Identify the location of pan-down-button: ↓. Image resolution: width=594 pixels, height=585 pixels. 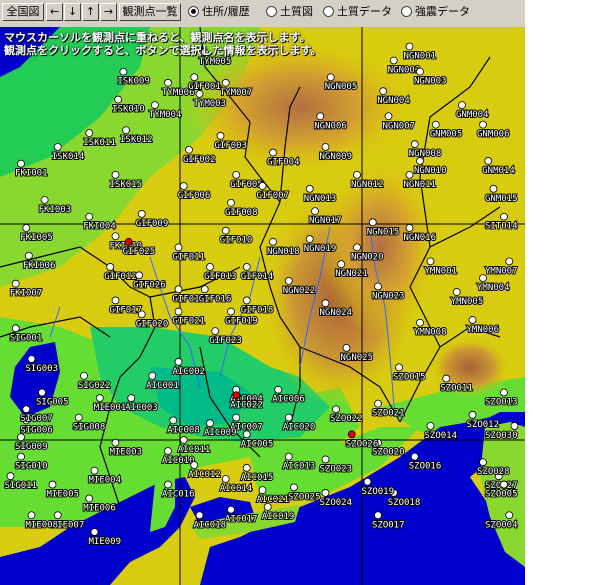
(72, 12).